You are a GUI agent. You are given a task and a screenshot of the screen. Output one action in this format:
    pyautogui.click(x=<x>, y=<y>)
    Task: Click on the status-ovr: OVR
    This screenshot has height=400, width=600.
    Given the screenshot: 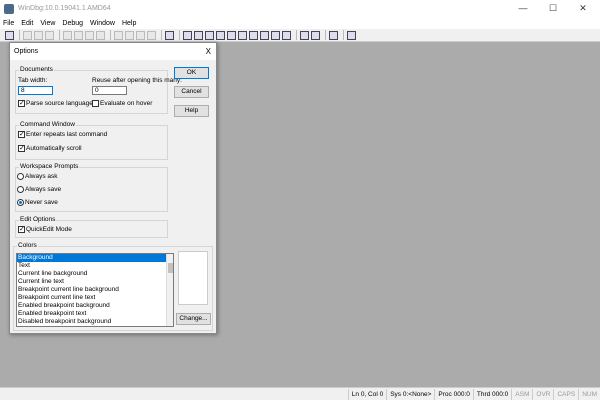 What is the action you would take?
    pyautogui.click(x=542, y=394)
    